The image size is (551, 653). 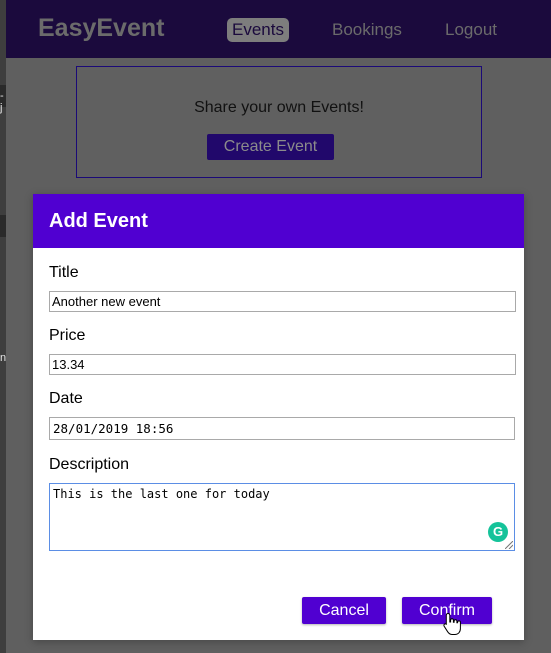 I want to click on date-label: Date, so click(x=66, y=398).